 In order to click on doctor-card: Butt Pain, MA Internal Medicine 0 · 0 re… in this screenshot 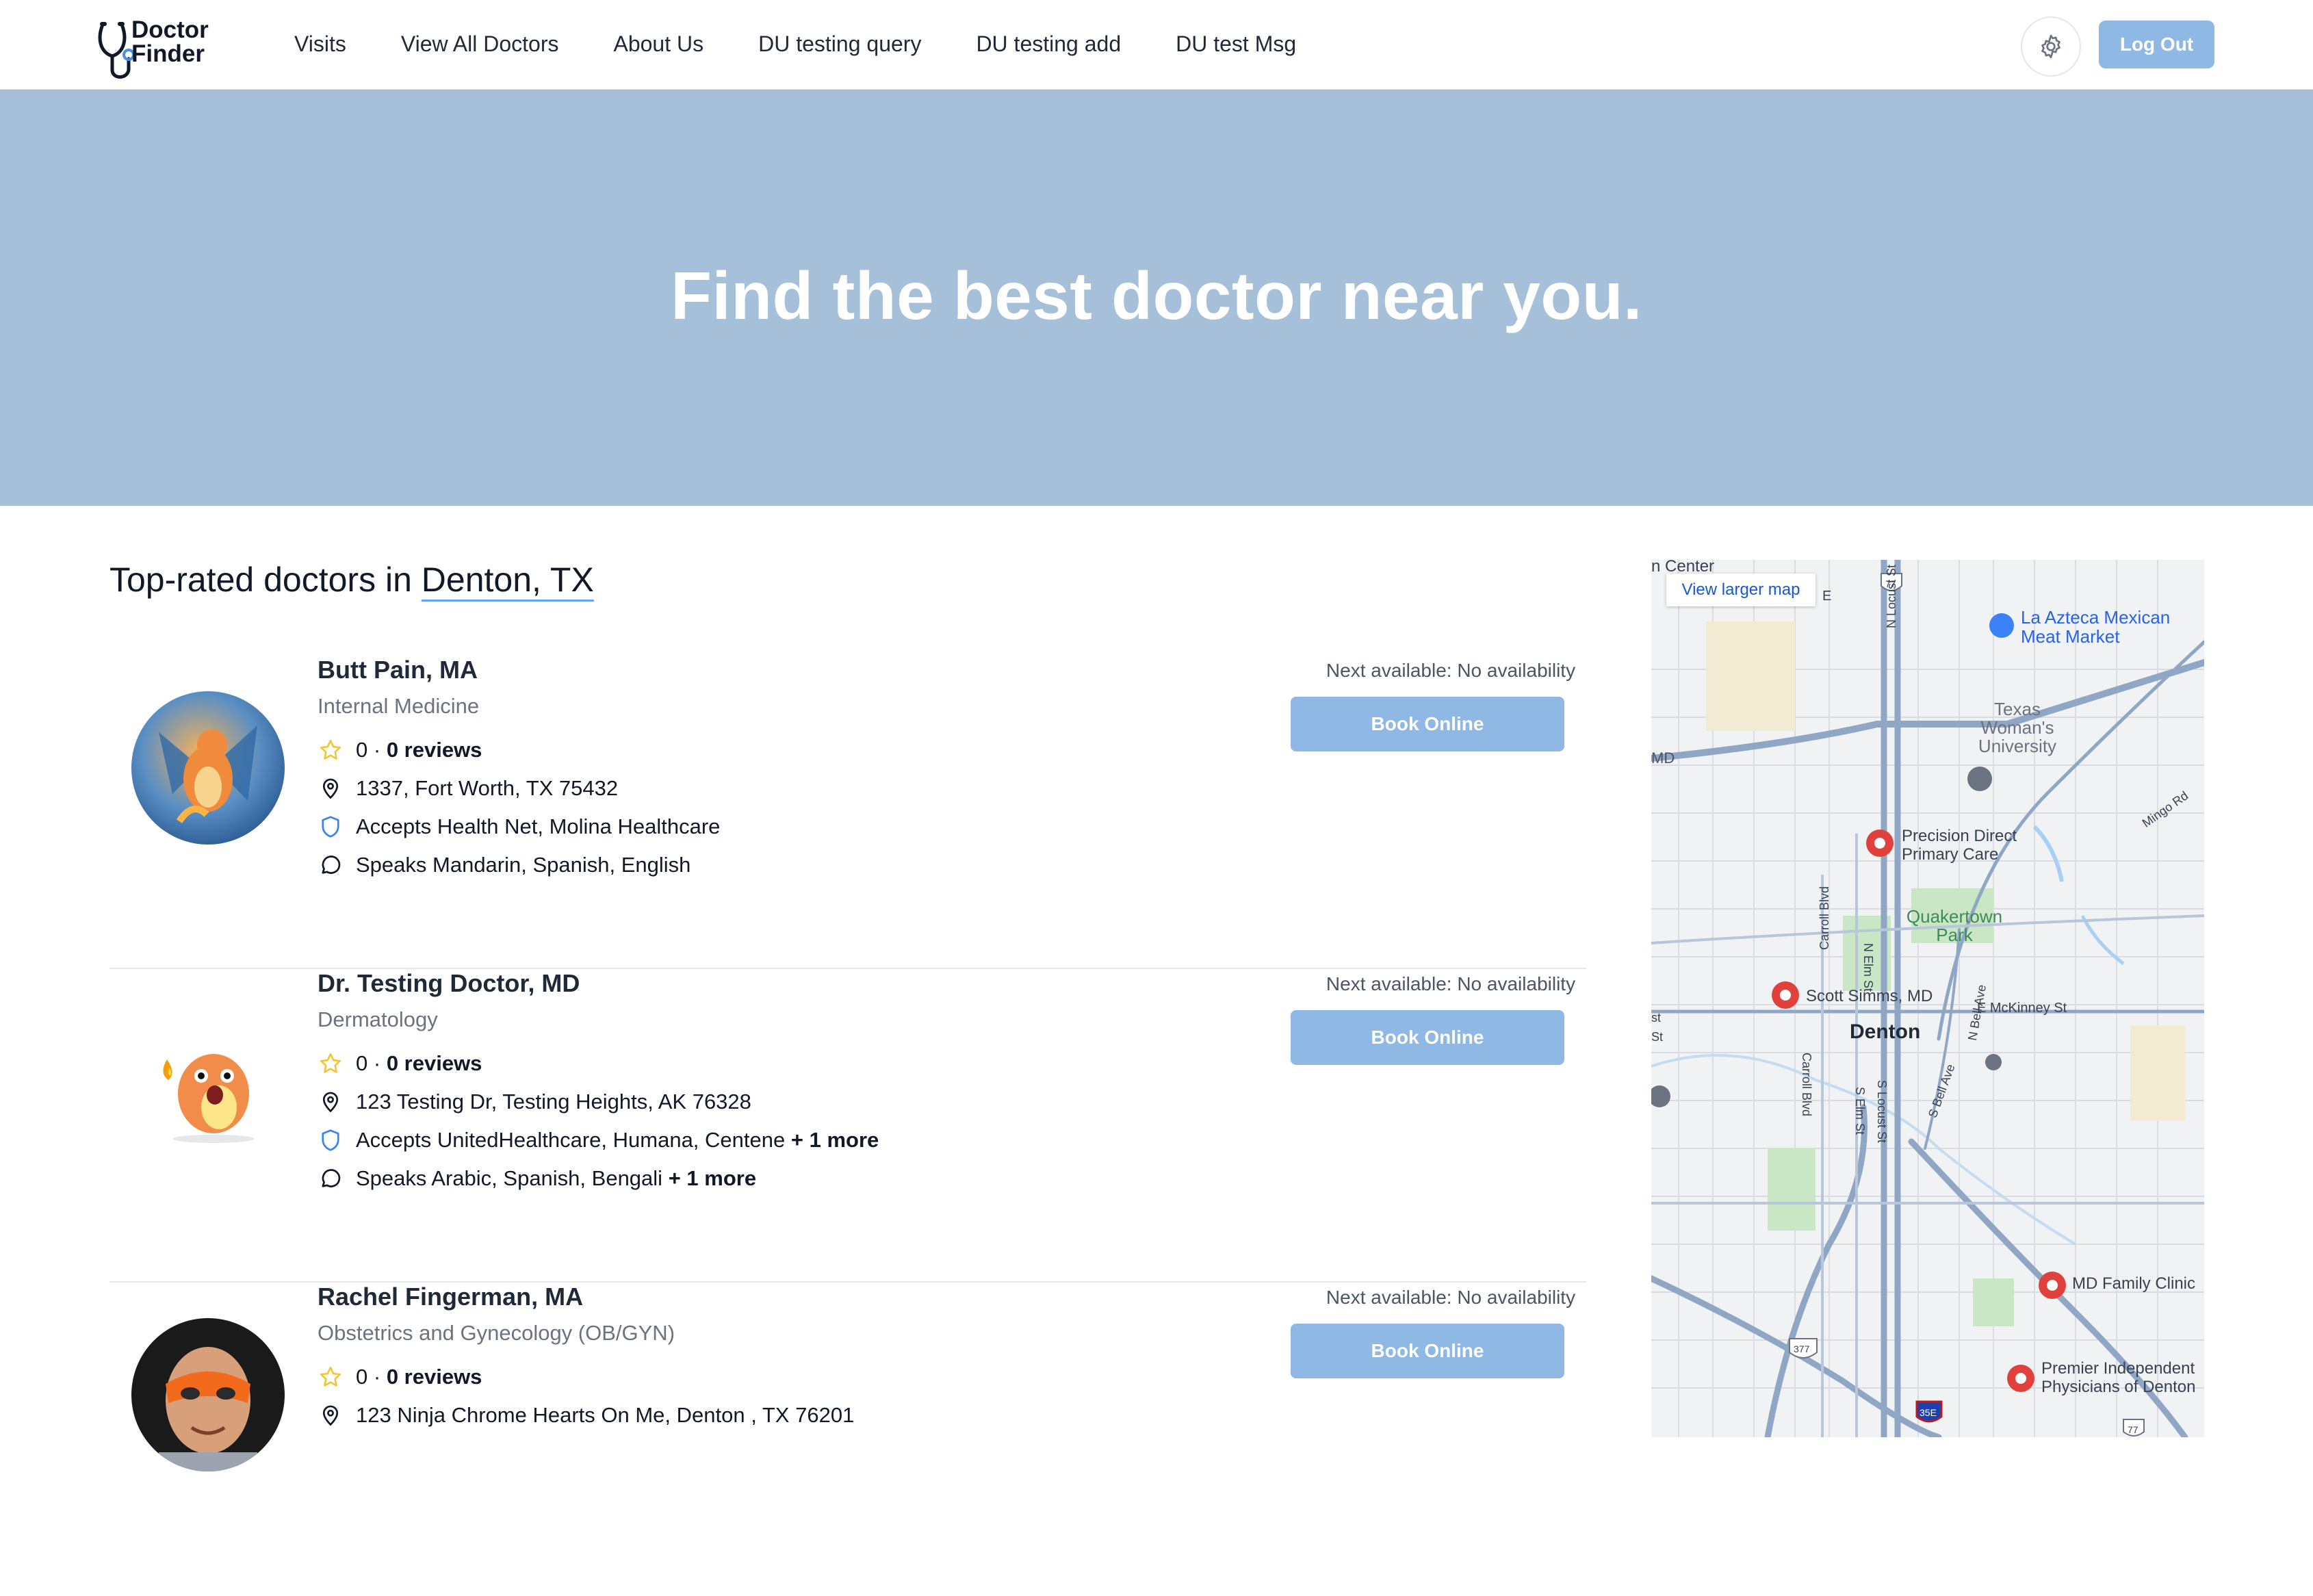, I will do `click(847, 813)`.